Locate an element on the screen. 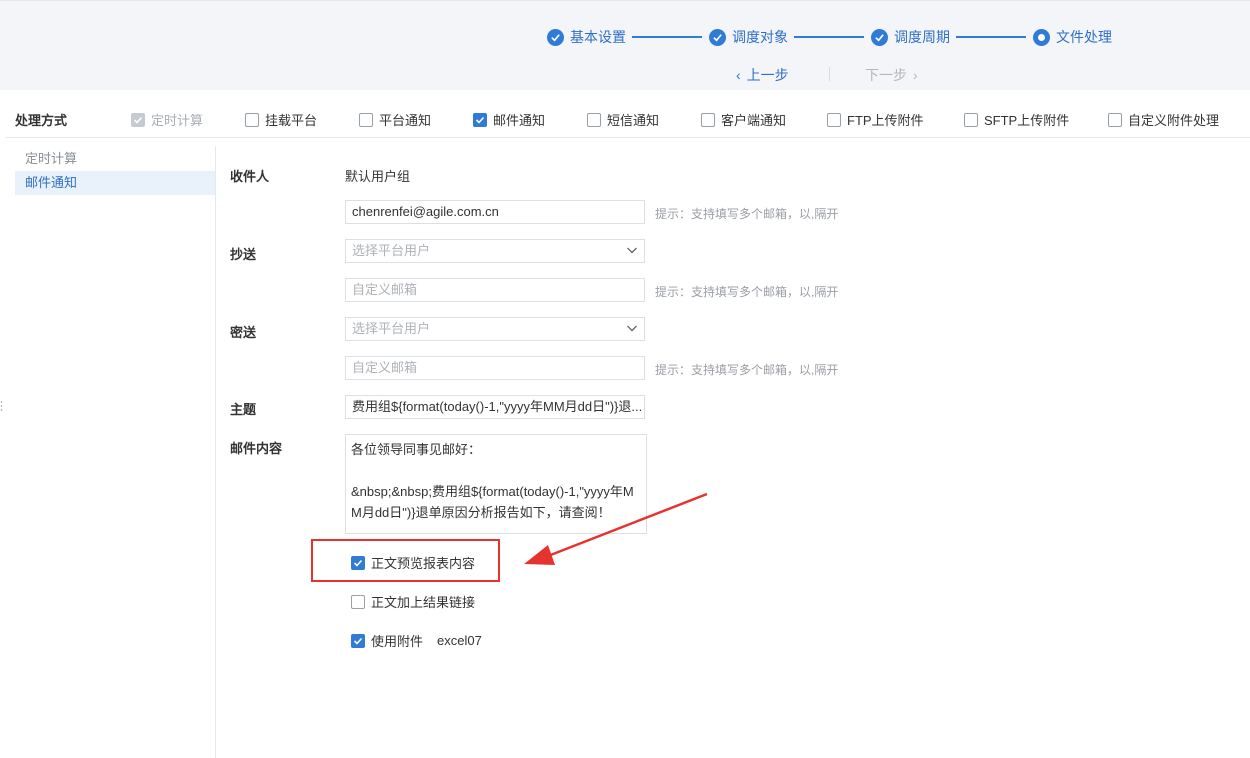 This screenshot has width=1250, height=758. cc-hint: 提示：支持填写多个邮箱，以,隔开 is located at coordinates (747, 292).